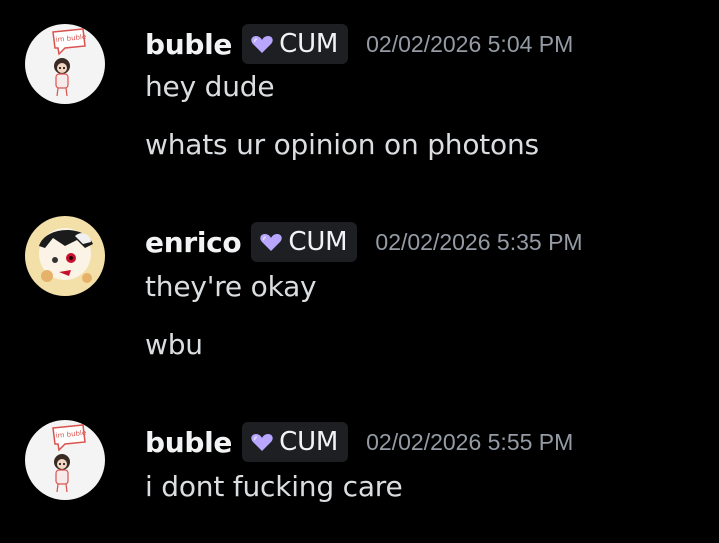 This screenshot has width=719, height=543. What do you see at coordinates (193, 242) in the screenshot?
I see `username: enrico` at bounding box center [193, 242].